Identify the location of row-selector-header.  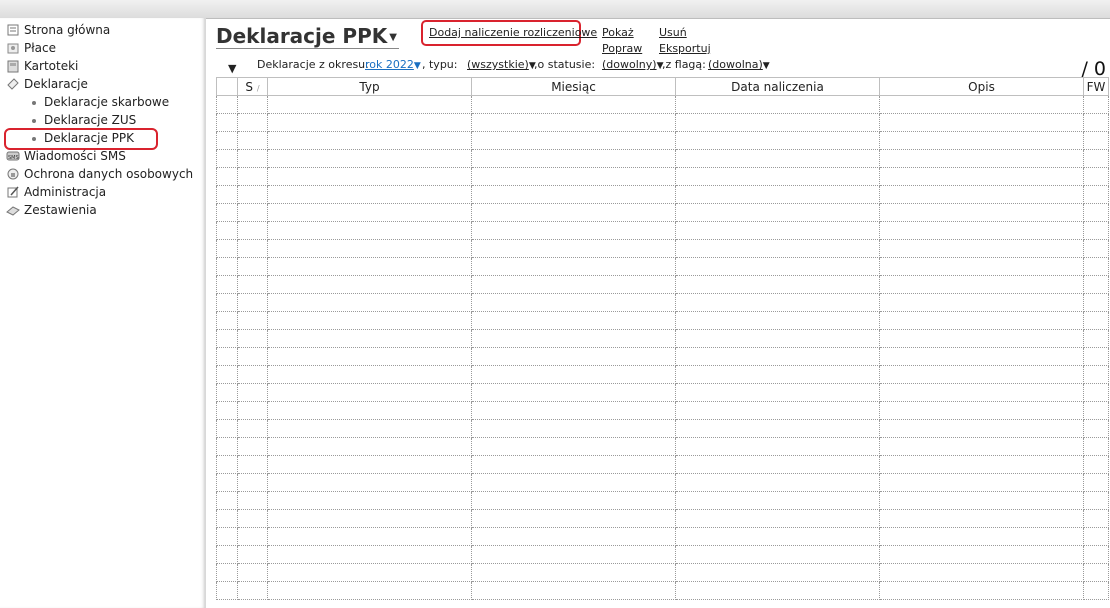
(227, 86).